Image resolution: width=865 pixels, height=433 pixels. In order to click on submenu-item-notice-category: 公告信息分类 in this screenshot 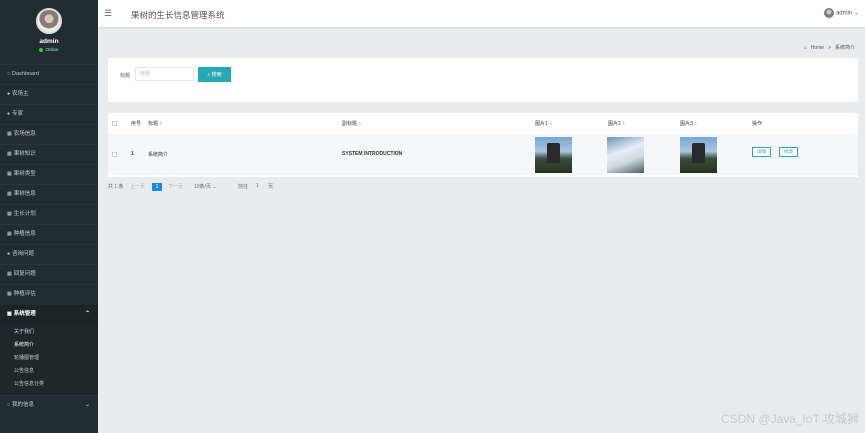, I will do `click(49, 384)`.